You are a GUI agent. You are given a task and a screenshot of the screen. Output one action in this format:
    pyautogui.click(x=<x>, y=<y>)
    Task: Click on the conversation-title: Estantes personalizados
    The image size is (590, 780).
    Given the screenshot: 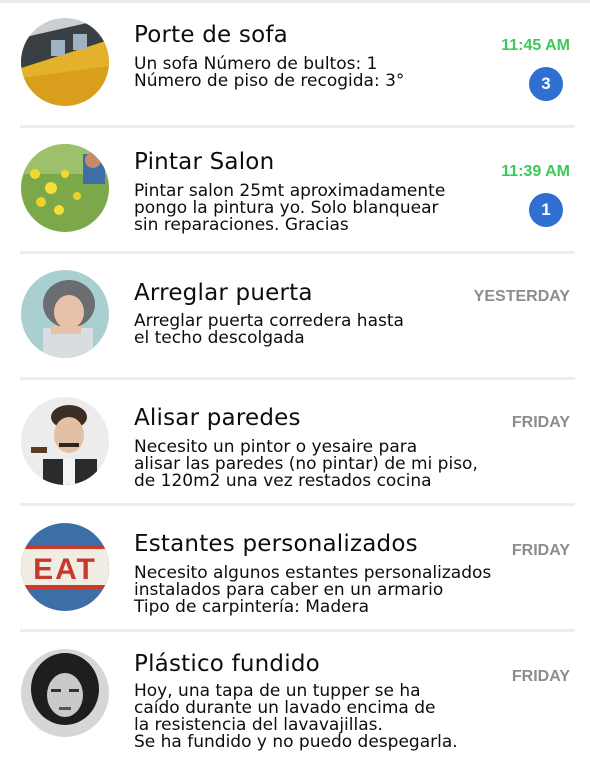 What is the action you would take?
    pyautogui.click(x=276, y=544)
    